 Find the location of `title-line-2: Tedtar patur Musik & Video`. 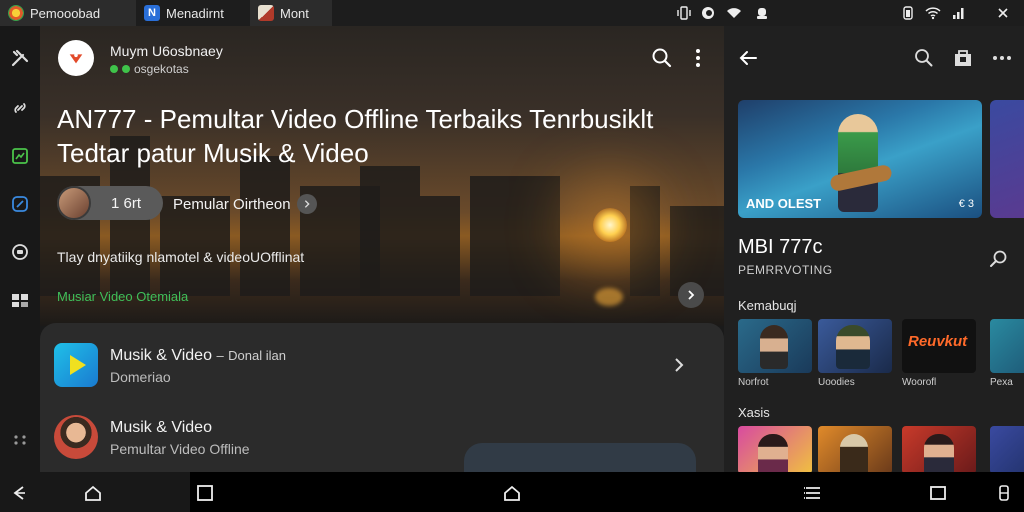

title-line-2: Tedtar patur Musik & Video is located at coordinates (213, 153).